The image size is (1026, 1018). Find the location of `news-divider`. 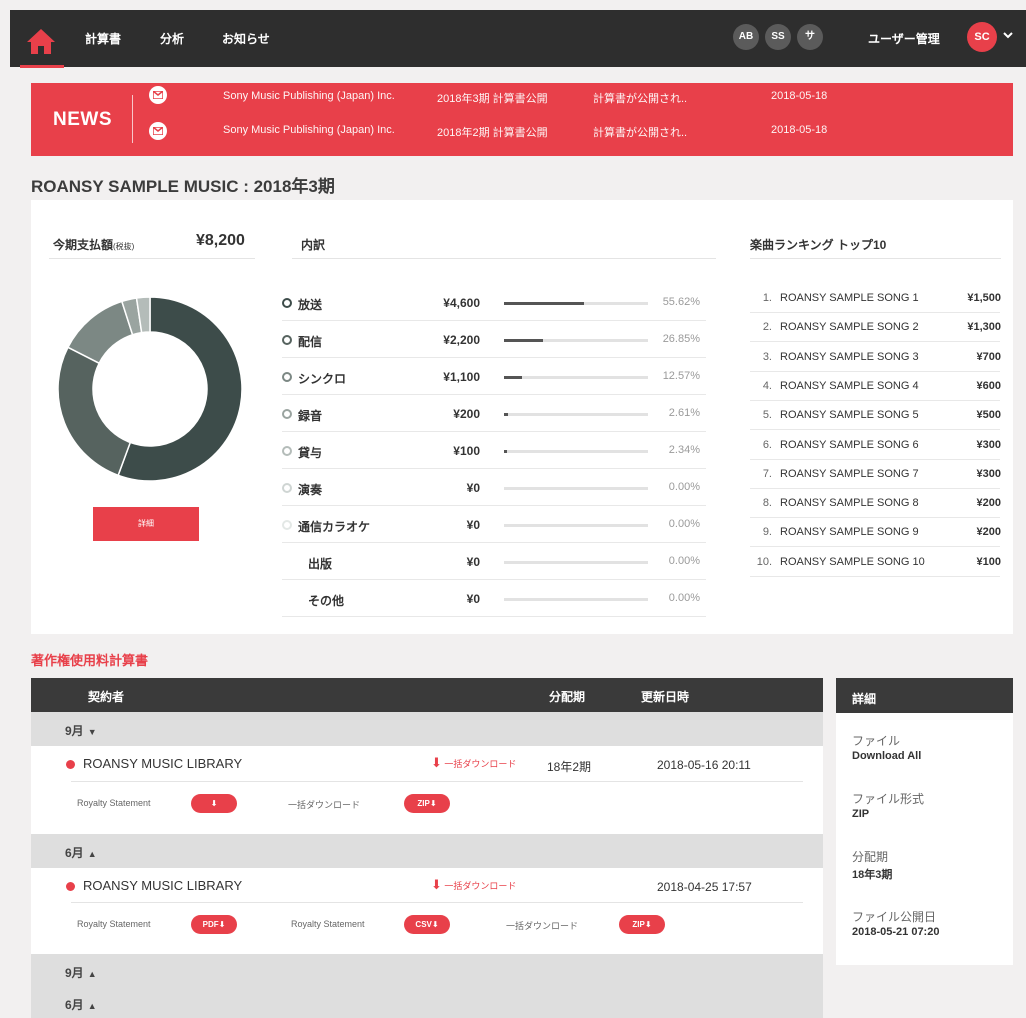

news-divider is located at coordinates (132, 119).